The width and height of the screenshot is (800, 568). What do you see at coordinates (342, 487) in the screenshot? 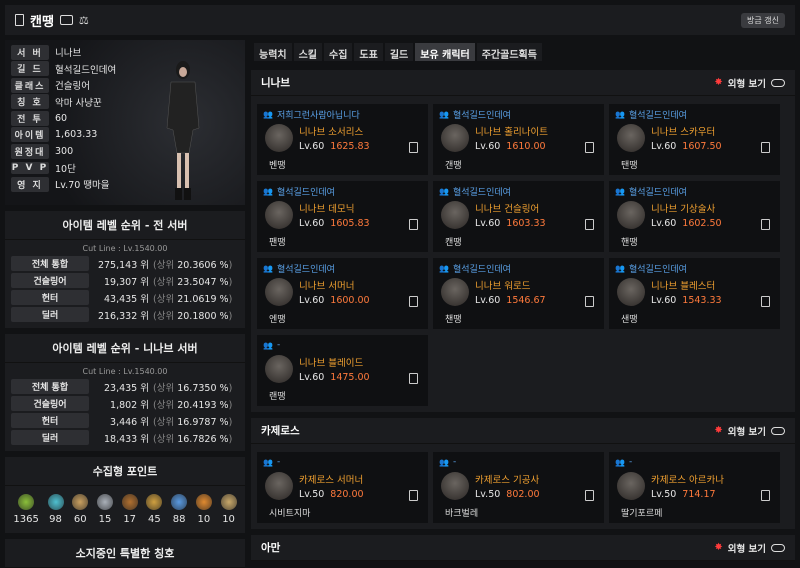
I see `character-card: 👥 - 카제로스 서머너 Lv.50 820.00 시비트지마` at bounding box center [342, 487].